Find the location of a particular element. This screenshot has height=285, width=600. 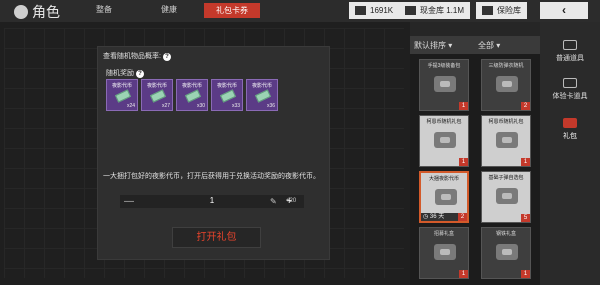

item-name: 基础子弹自选包 is located at coordinates (506, 178).